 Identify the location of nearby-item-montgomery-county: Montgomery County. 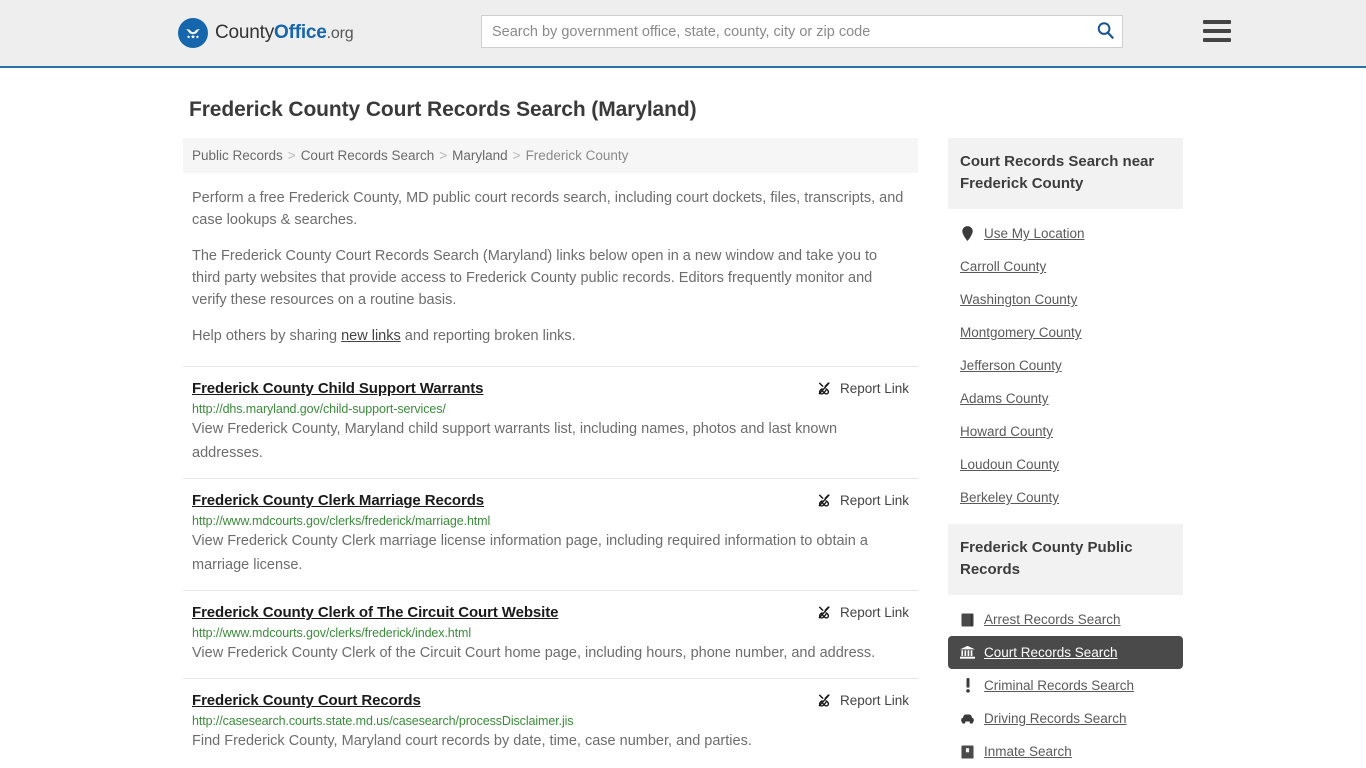
(1065, 332).